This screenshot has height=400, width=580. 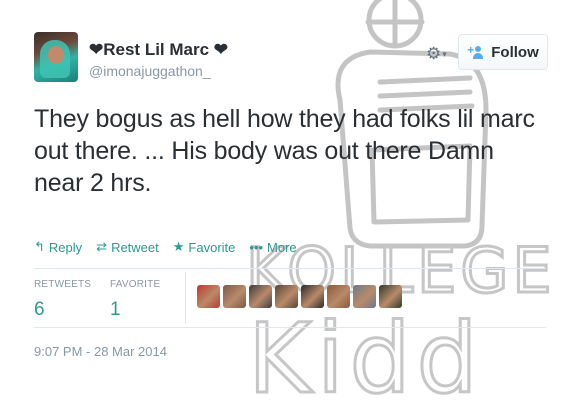 I want to click on stats-divider-vertical, so click(x=185, y=298).